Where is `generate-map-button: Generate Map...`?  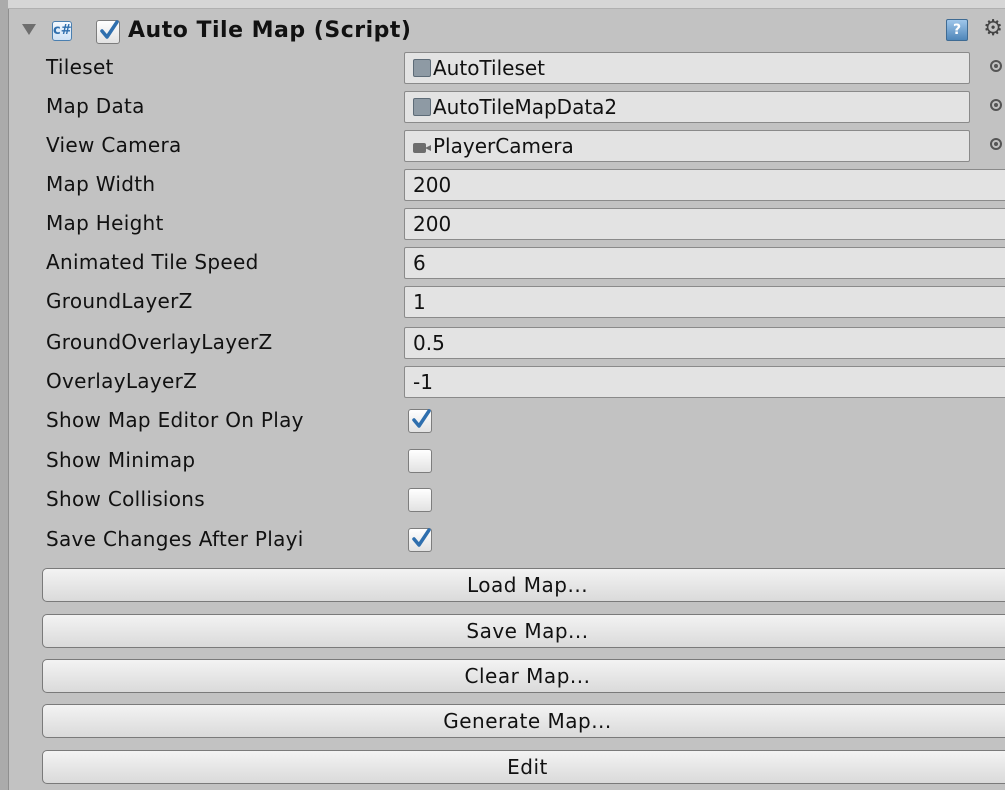
generate-map-button: Generate Map... is located at coordinates (523, 721).